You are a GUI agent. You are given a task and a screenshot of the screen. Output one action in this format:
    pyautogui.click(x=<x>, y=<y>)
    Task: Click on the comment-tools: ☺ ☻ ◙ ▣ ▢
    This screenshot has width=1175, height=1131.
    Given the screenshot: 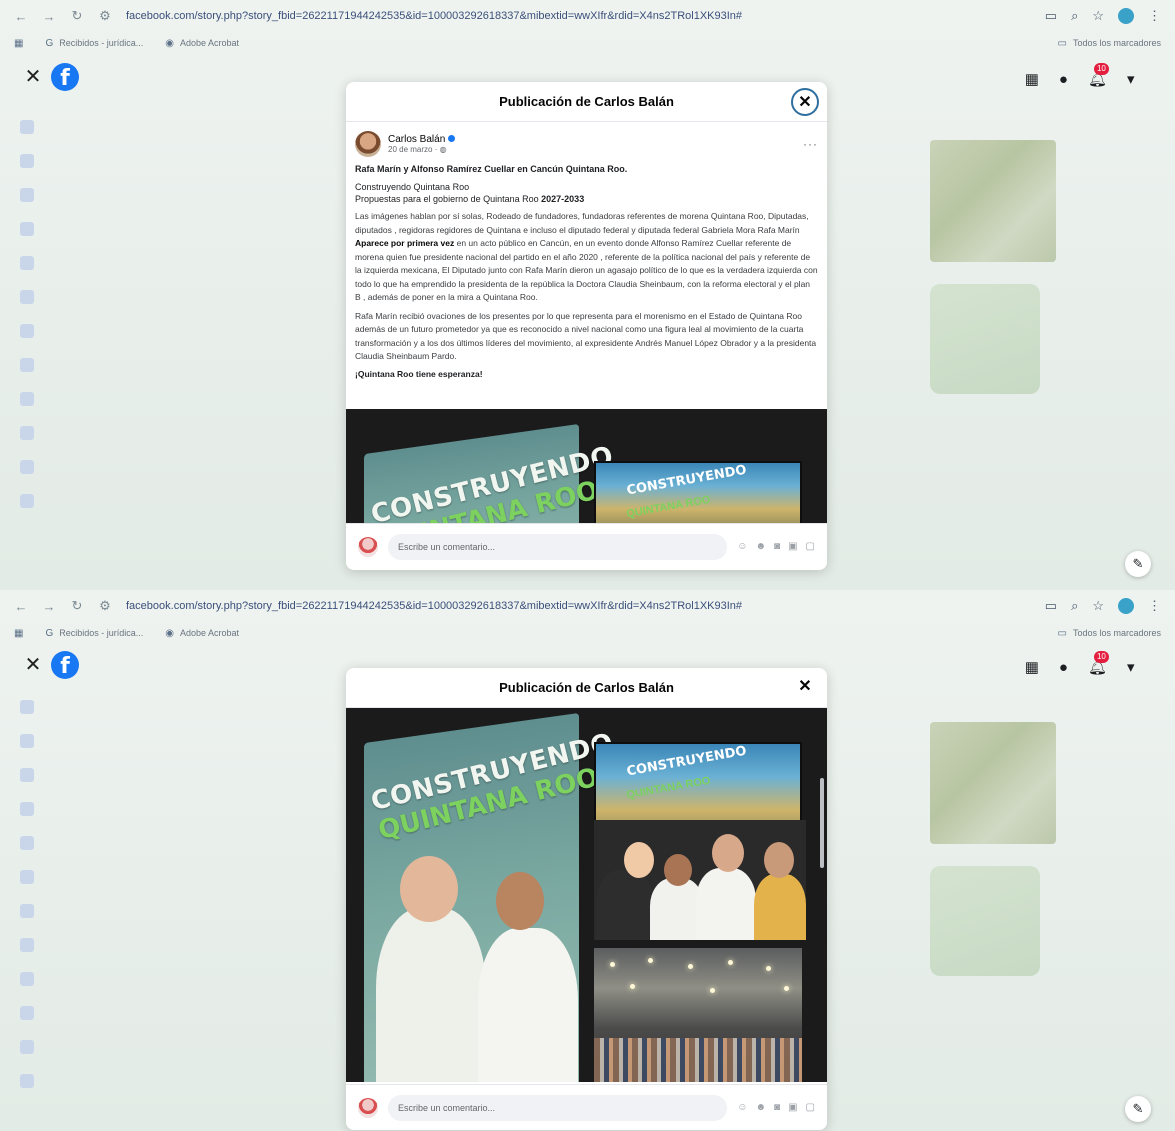 What is the action you would take?
    pyautogui.click(x=776, y=546)
    